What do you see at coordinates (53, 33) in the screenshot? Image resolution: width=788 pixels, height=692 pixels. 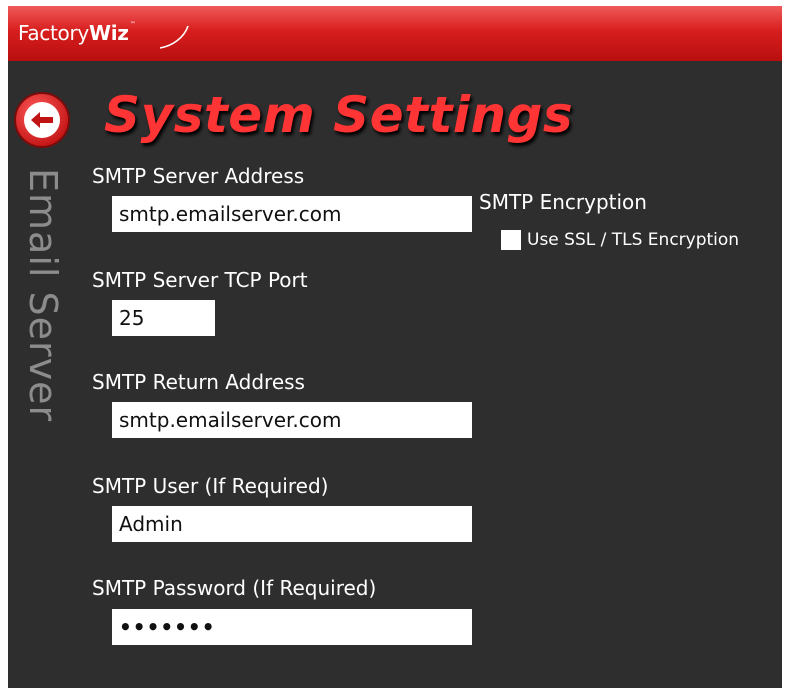 I see `brand-name-part1: Factory` at bounding box center [53, 33].